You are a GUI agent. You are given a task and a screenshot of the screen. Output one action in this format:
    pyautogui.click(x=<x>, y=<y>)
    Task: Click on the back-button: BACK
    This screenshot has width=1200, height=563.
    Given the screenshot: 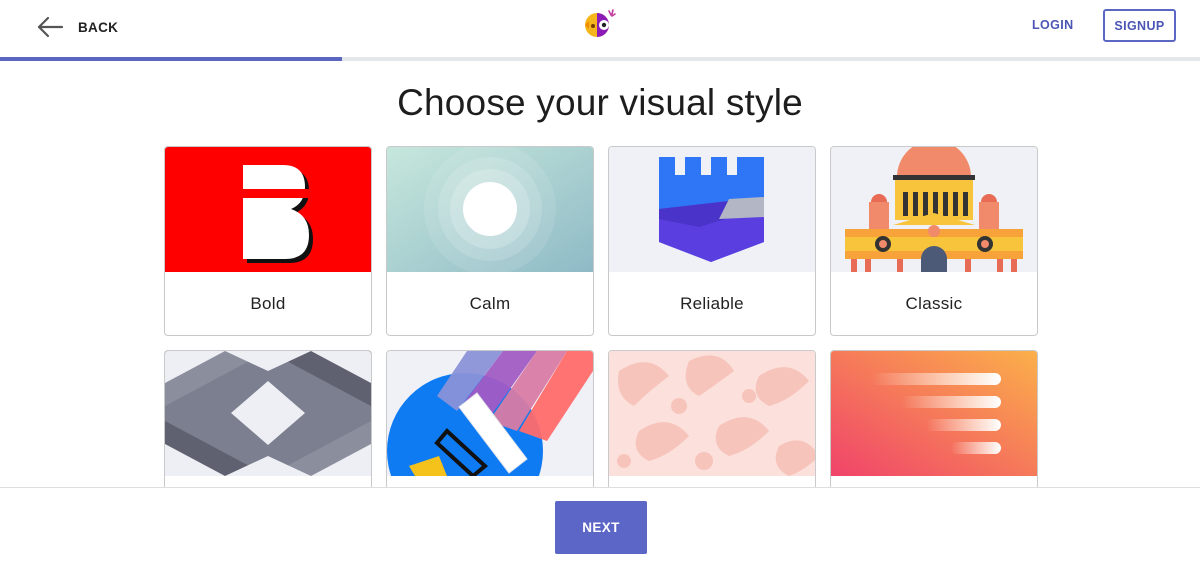 What is the action you would take?
    pyautogui.click(x=77, y=27)
    